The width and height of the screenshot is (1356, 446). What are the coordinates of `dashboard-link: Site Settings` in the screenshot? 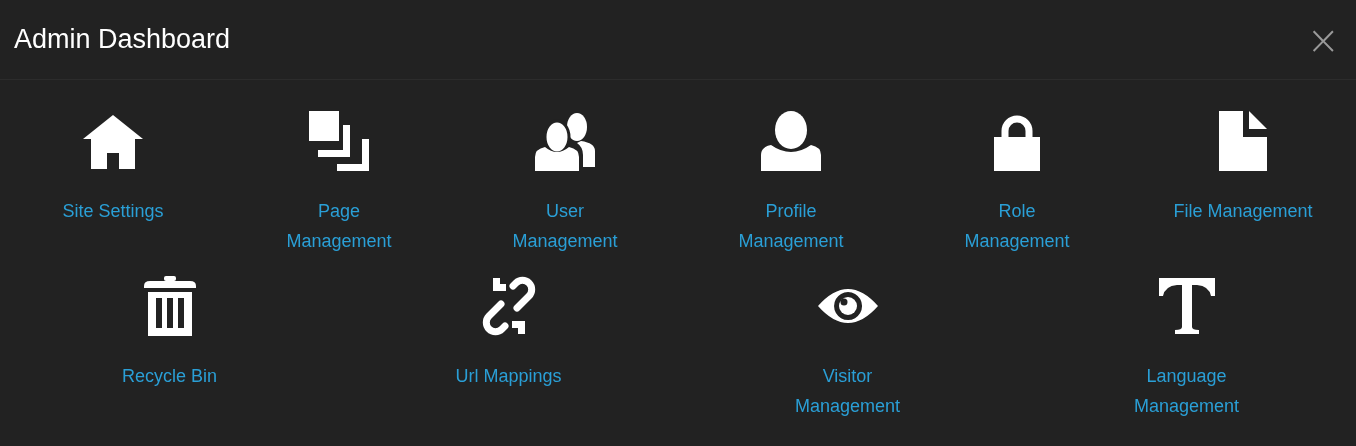 It's located at (113, 183).